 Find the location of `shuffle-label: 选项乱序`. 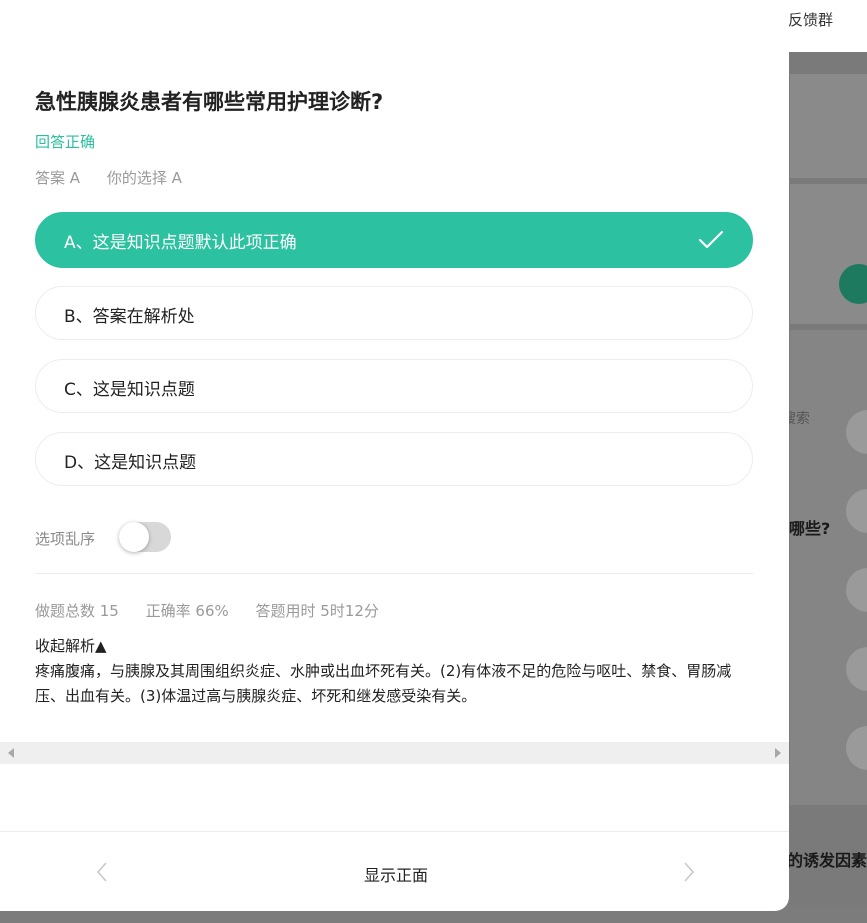

shuffle-label: 选项乱序 is located at coordinates (65, 539).